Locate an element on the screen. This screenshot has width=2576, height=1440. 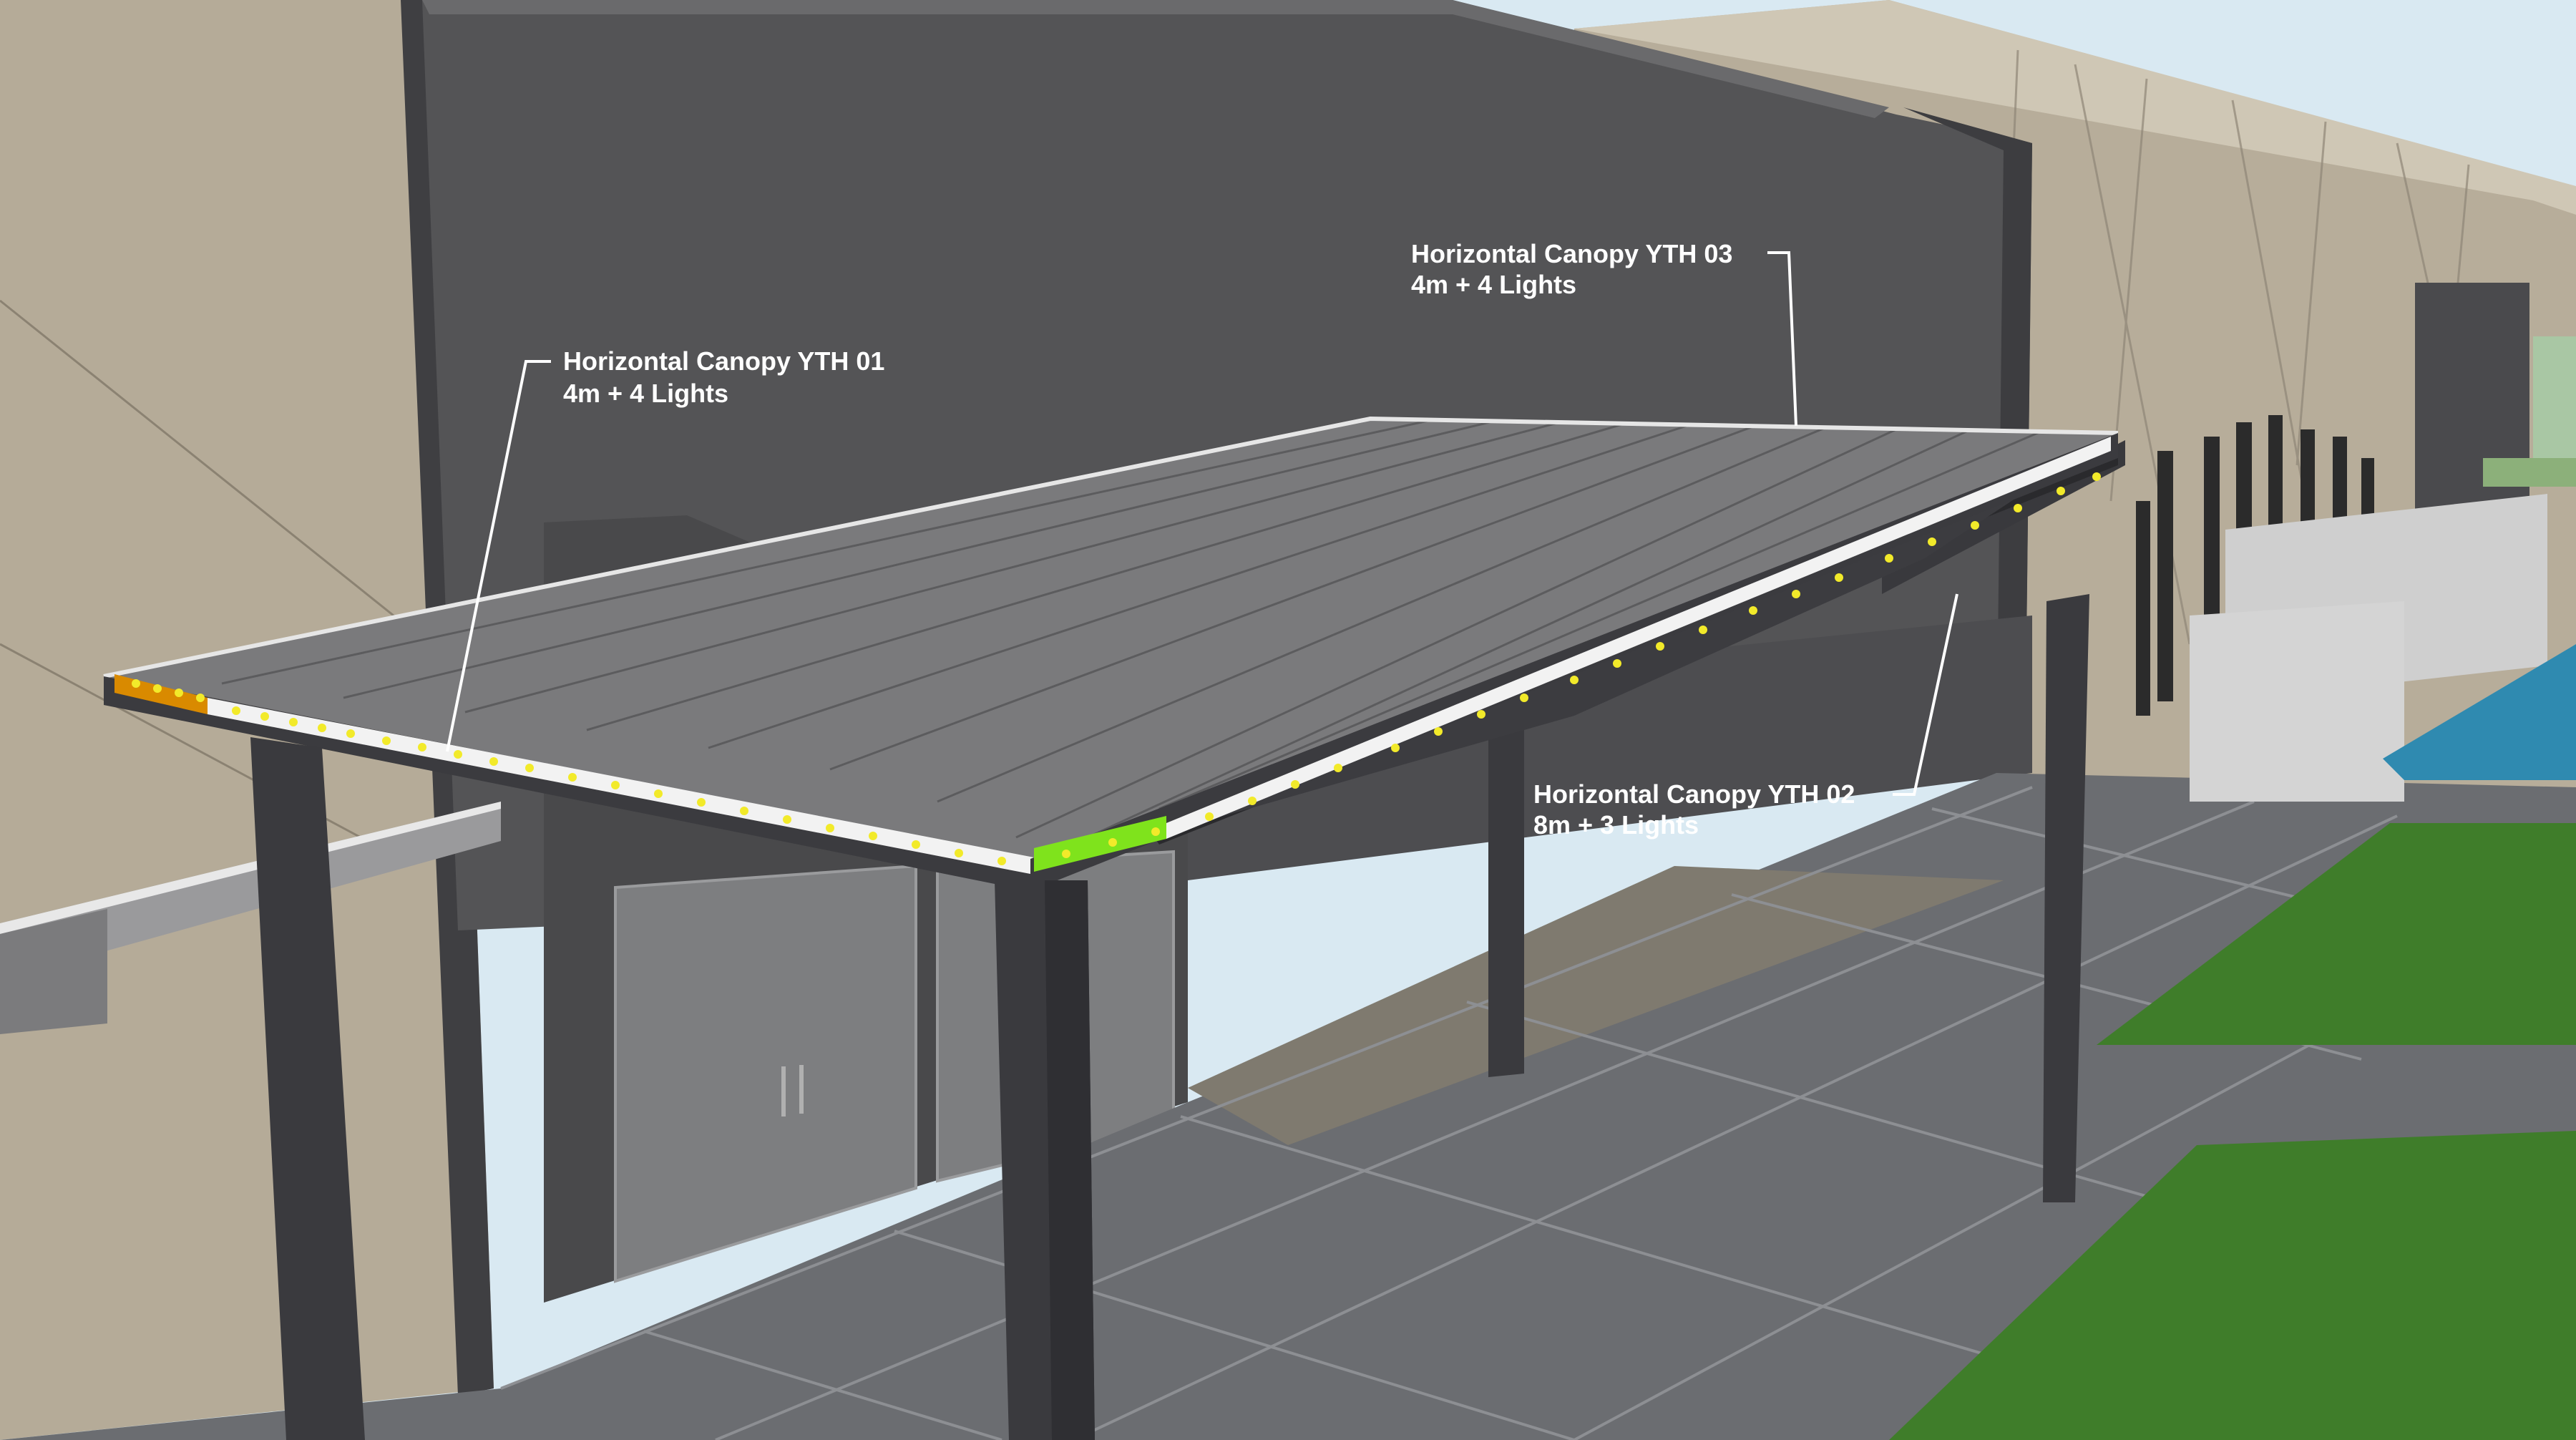
annotation-title-yth01: Horizontal Canopy YTH 01 is located at coordinates (723, 361).